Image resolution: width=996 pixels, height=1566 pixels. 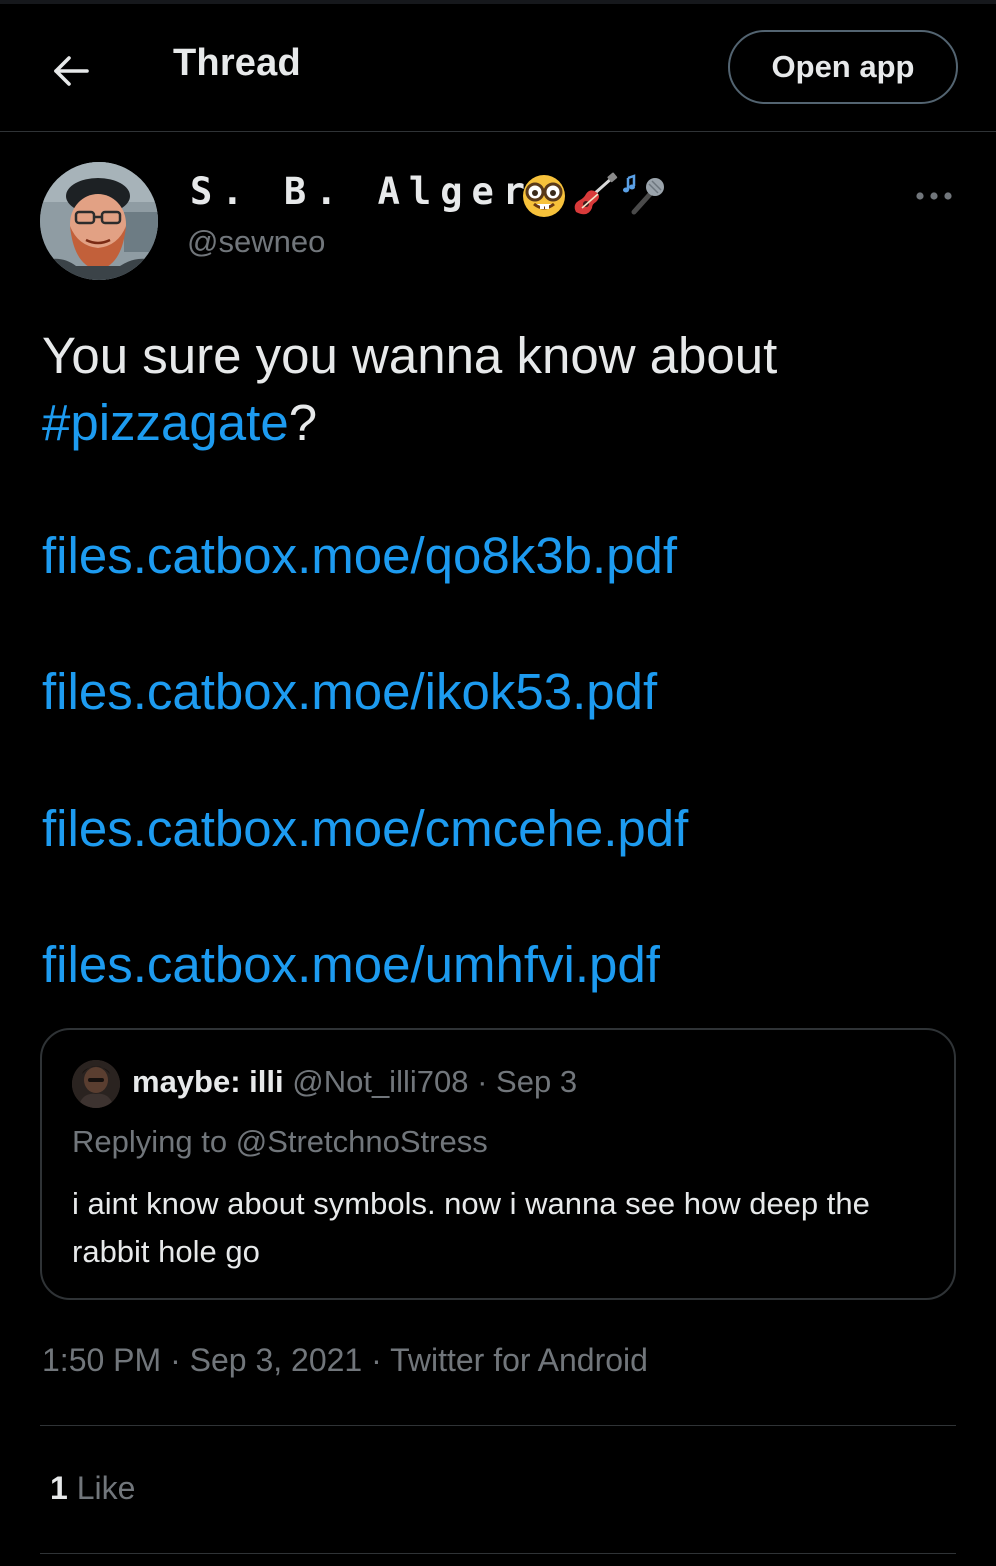 I want to click on likes-label: Like, so click(x=106, y=1488).